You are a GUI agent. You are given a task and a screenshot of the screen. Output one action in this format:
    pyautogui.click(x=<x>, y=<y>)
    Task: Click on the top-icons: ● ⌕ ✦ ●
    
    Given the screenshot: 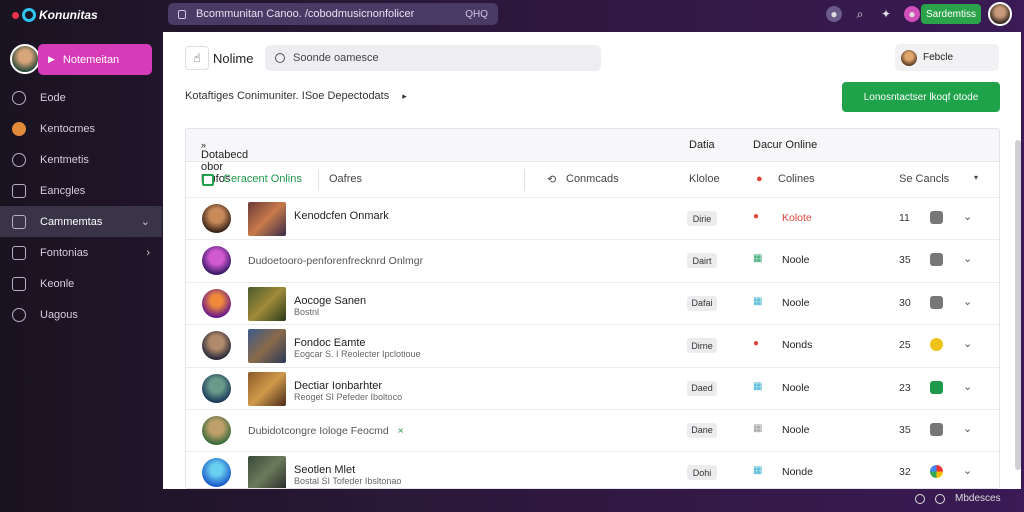 What is the action you would take?
    pyautogui.click(x=873, y=14)
    